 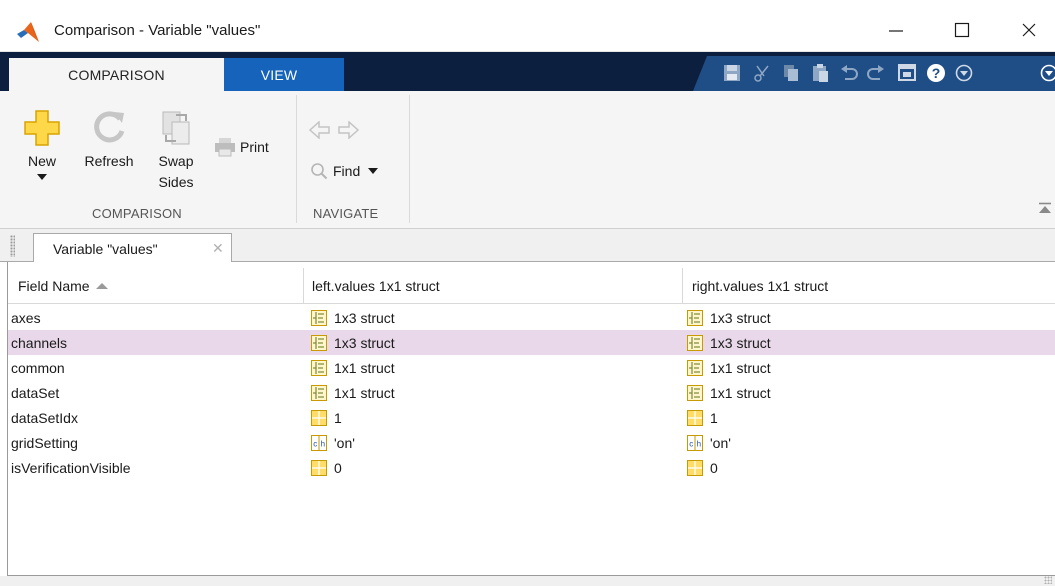 What do you see at coordinates (729, 367) in the screenshot?
I see `right-value-cell: 1x1 struct` at bounding box center [729, 367].